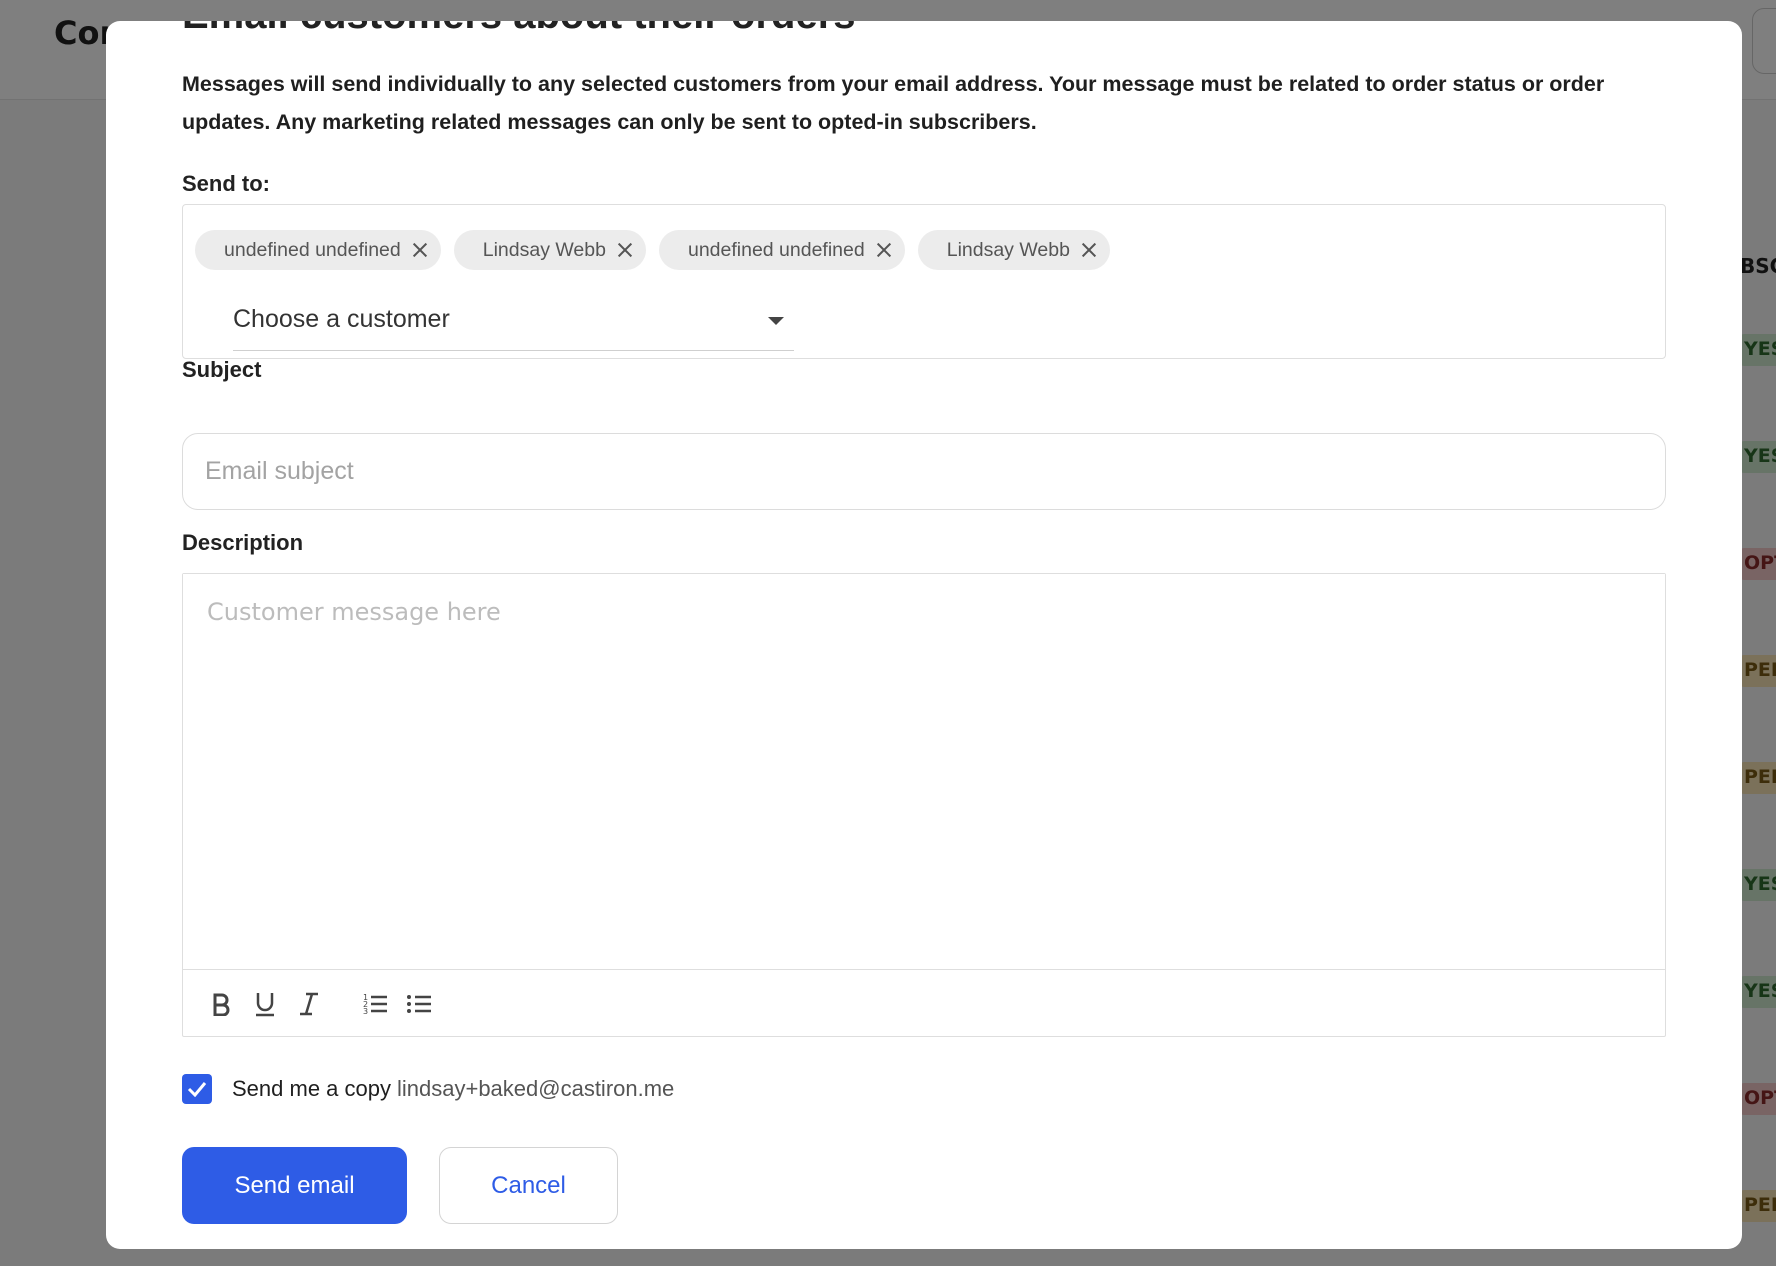 This screenshot has height=1266, width=1776. What do you see at coordinates (419, 1004) in the screenshot?
I see `bullet-list-icon` at bounding box center [419, 1004].